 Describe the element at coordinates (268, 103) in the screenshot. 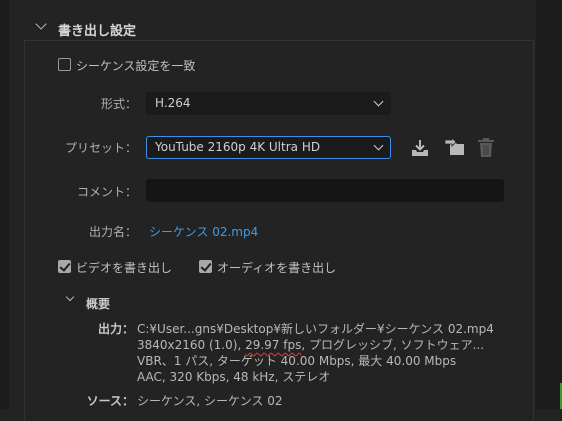

I see `format-select: H.264` at that location.